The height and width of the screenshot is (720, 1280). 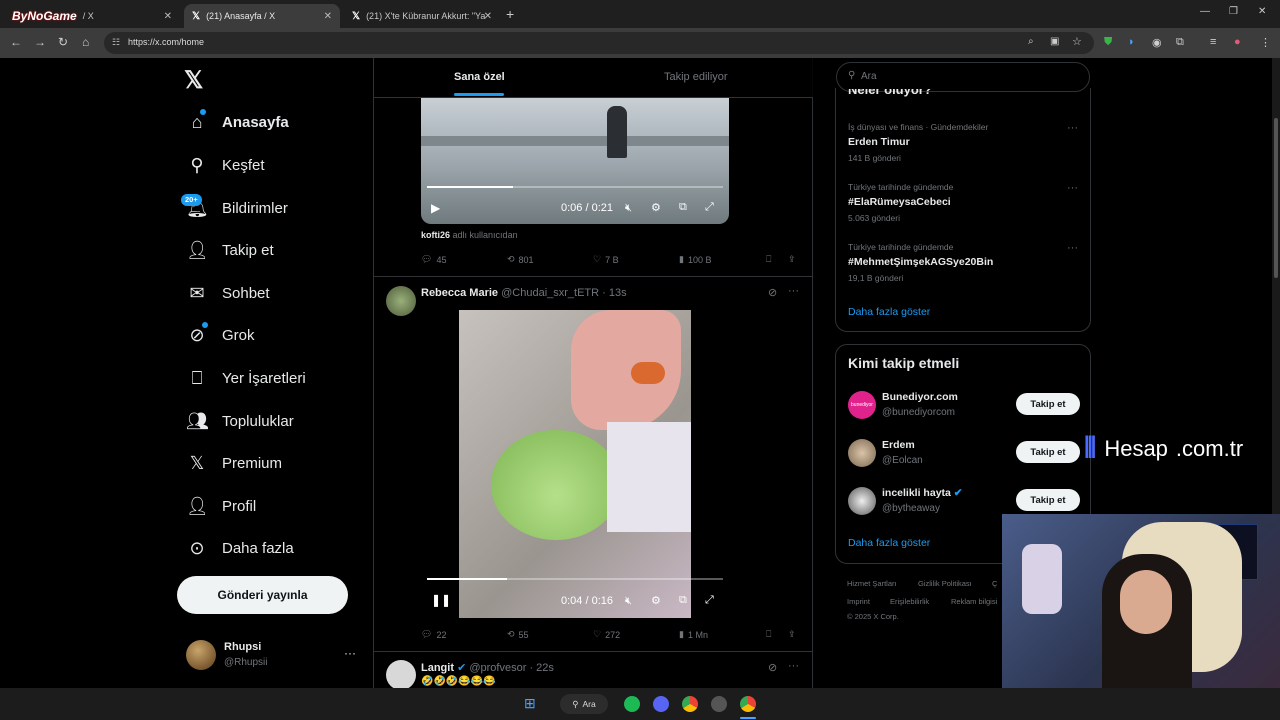 What do you see at coordinates (116, 42) in the screenshot?
I see `site-info-icon: ☷` at bounding box center [116, 42].